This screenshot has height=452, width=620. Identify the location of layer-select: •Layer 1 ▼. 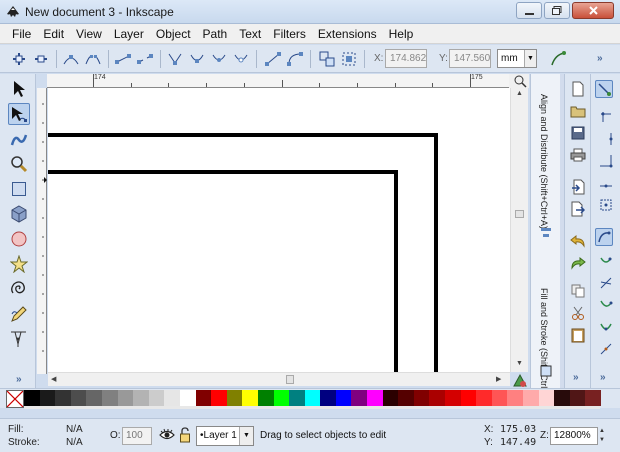
(225, 436).